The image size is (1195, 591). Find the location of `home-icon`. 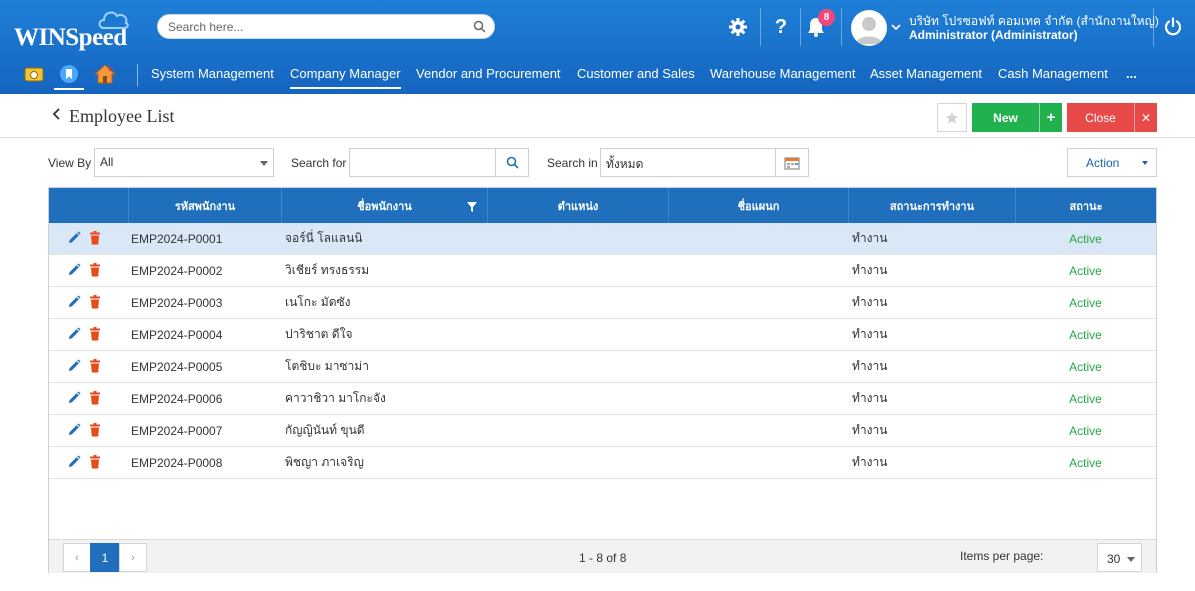

home-icon is located at coordinates (105, 74).